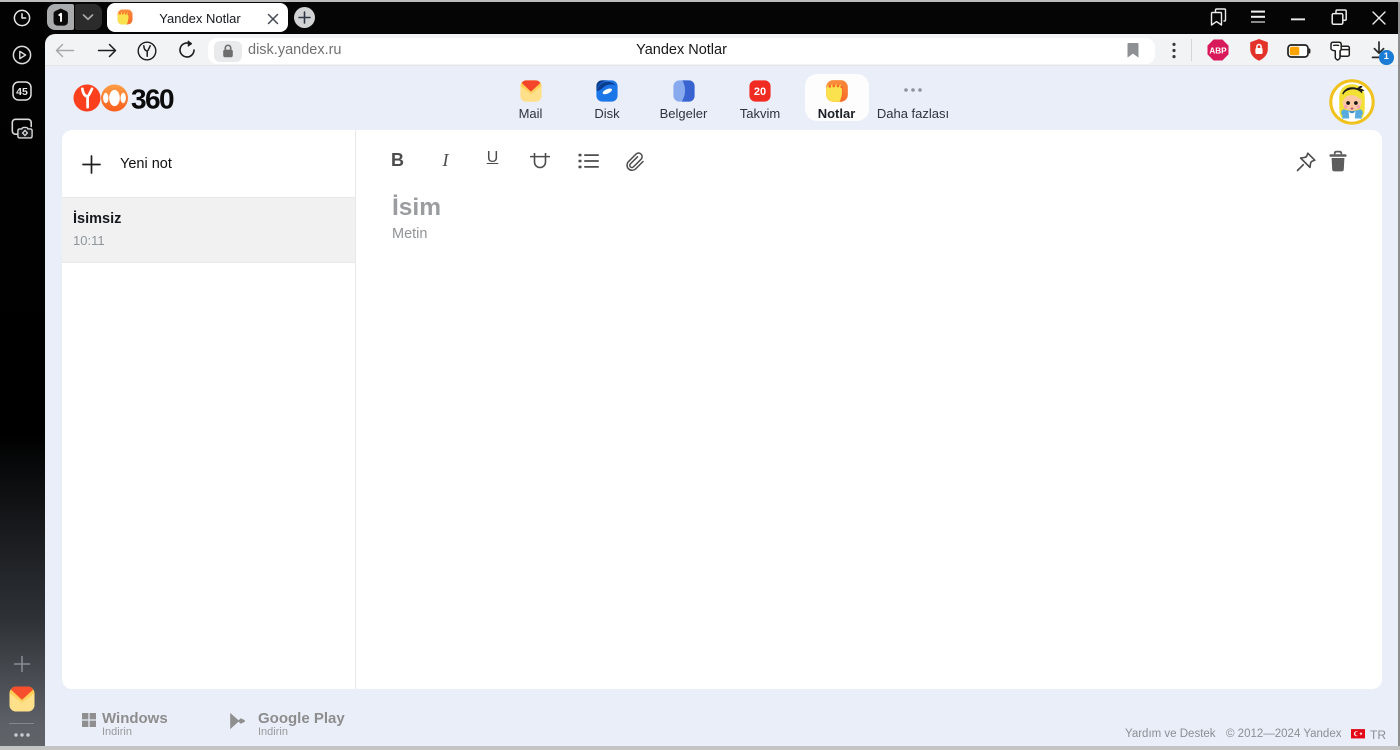 The width and height of the screenshot is (1400, 750). Describe the element at coordinates (152, 98) in the screenshot. I see `svg-text: 360` at that location.